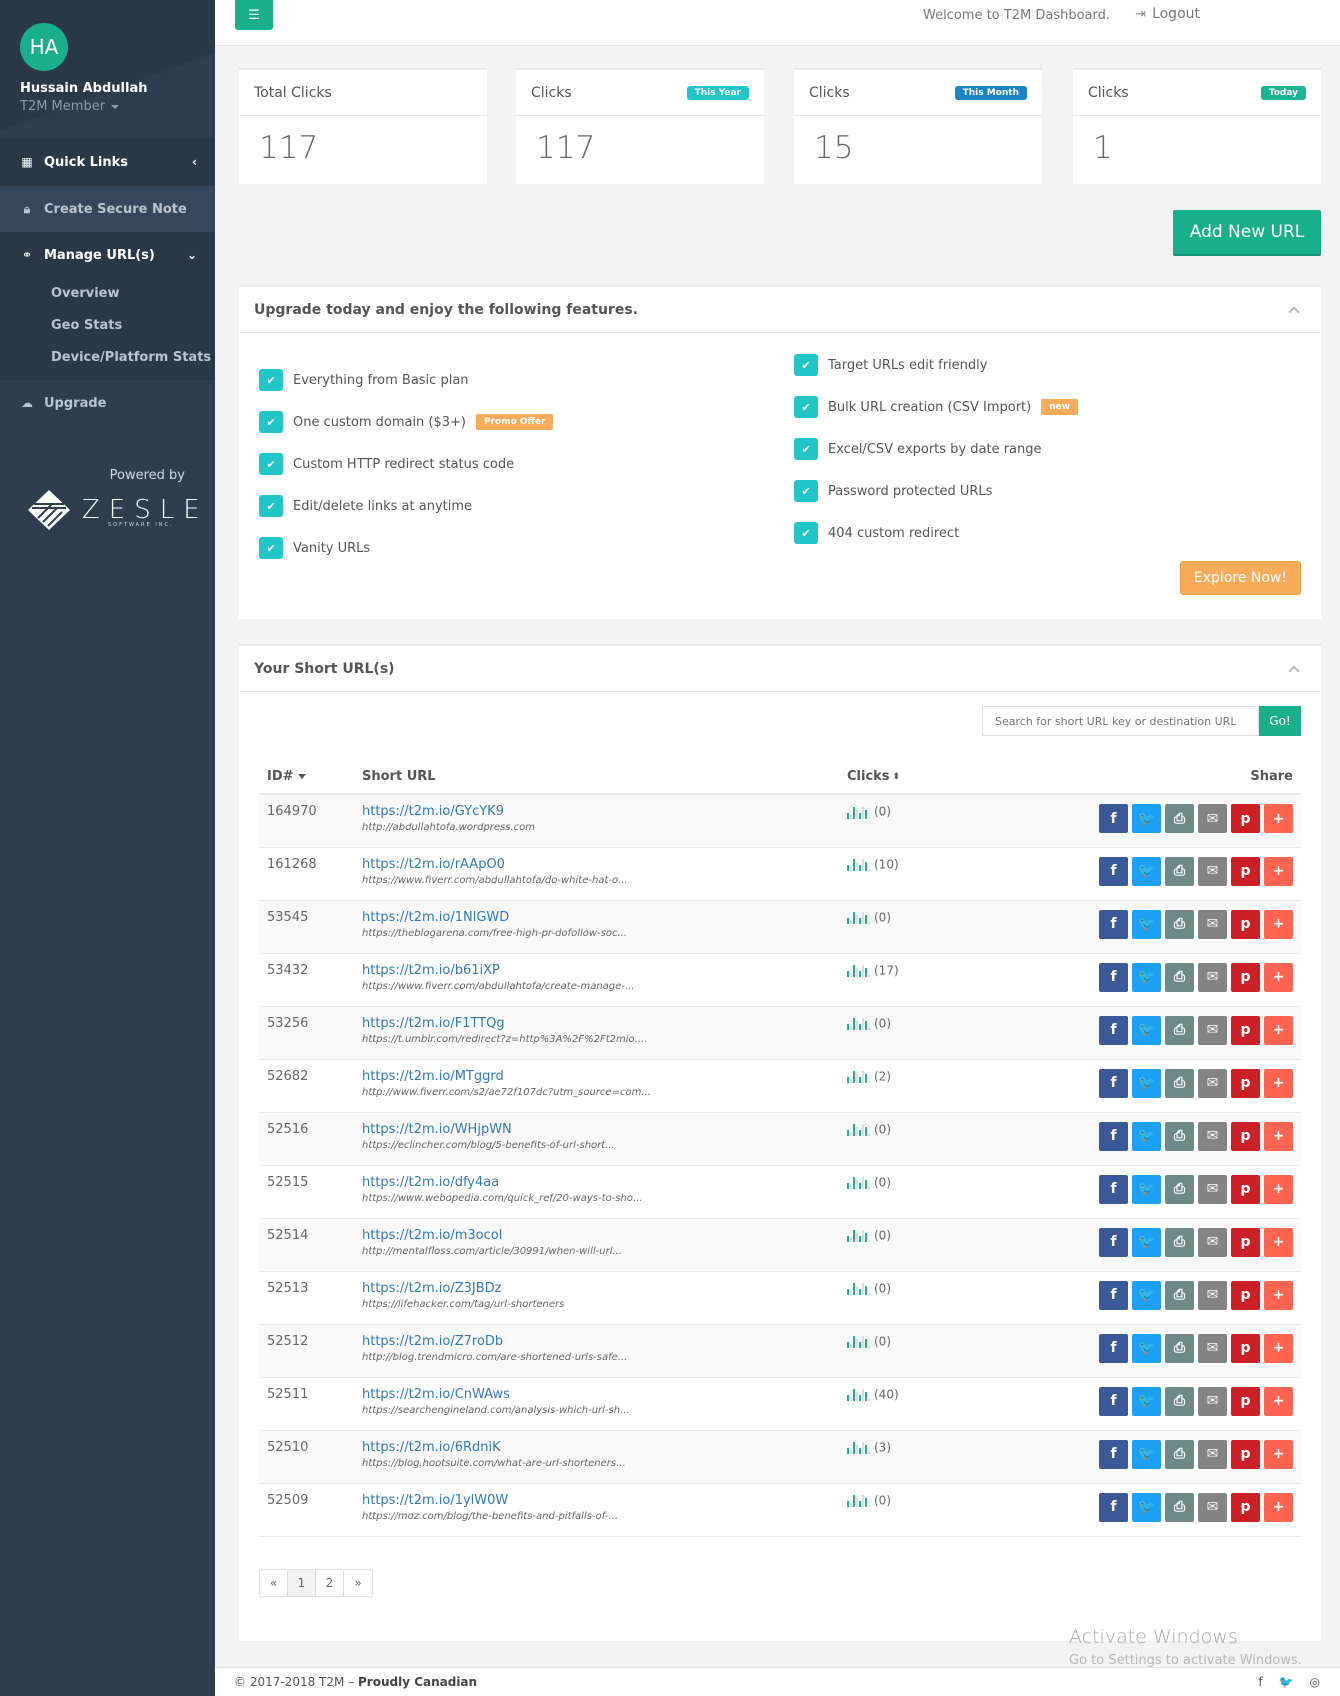  Describe the element at coordinates (306, 777) in the screenshot. I see `column-header-id: ID#` at that location.